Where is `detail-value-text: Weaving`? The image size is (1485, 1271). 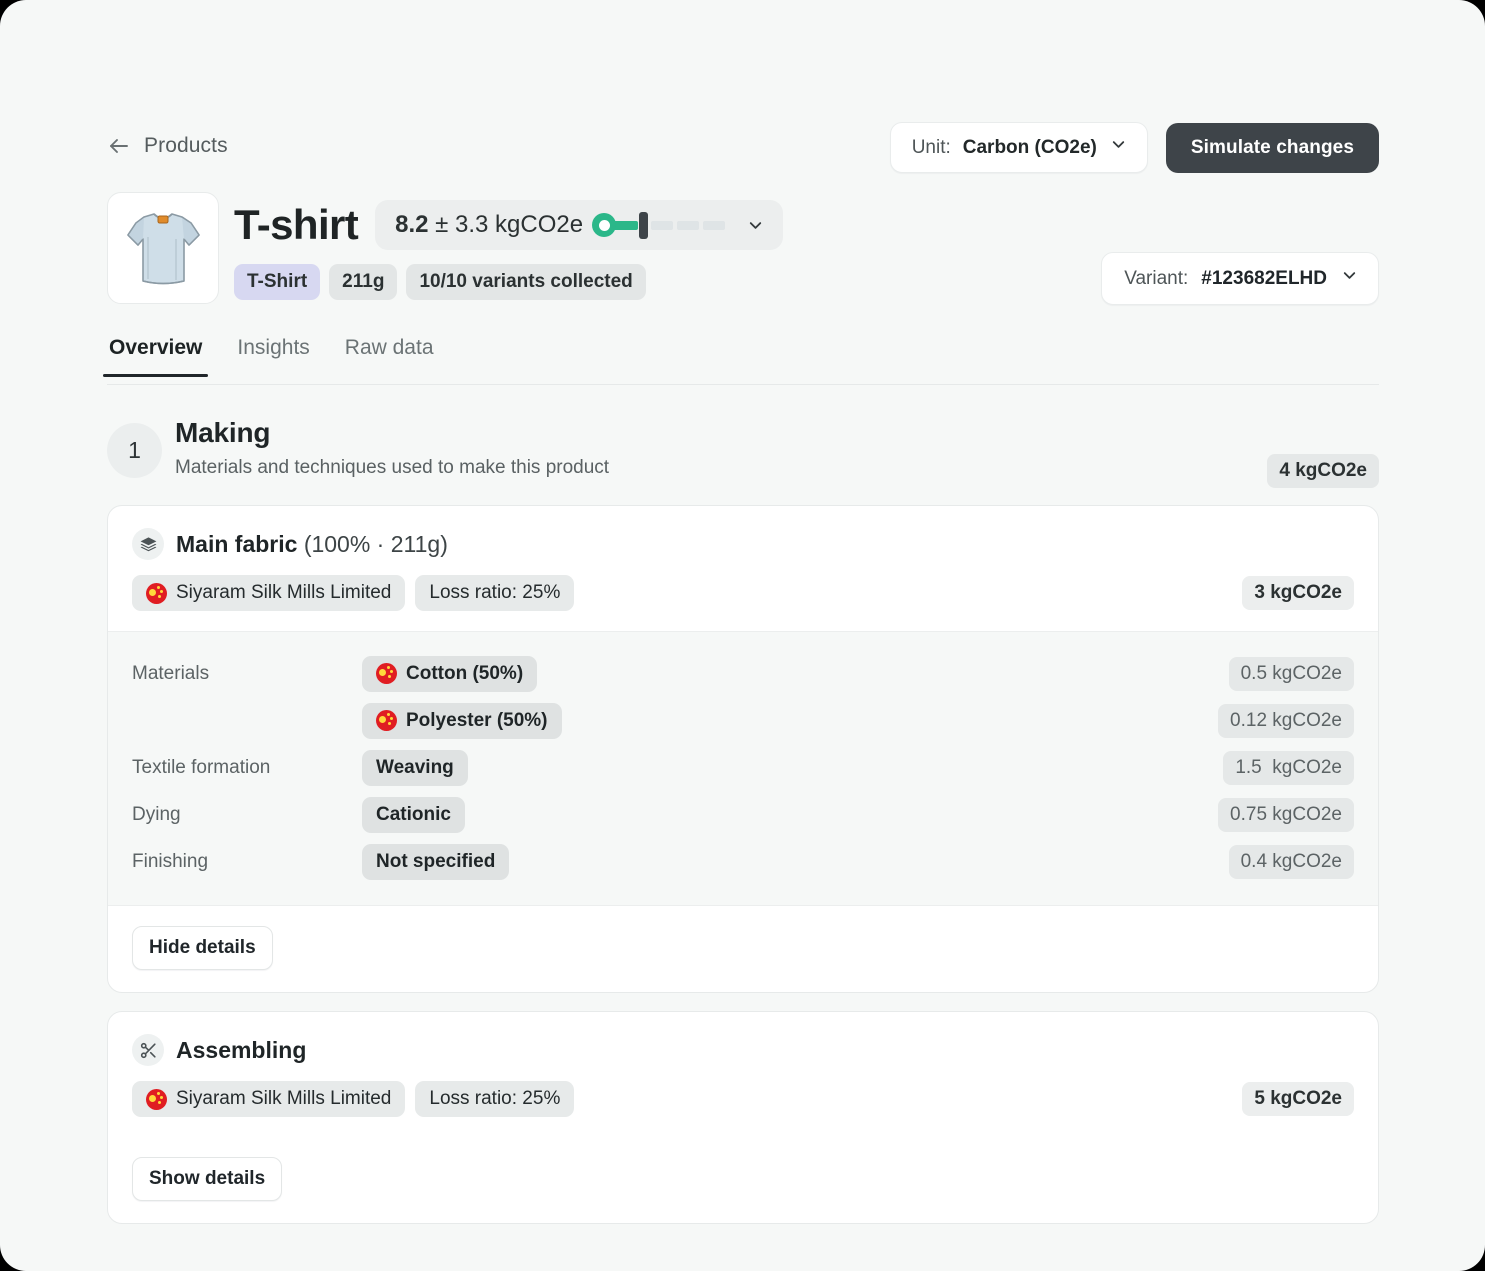 detail-value-text: Weaving is located at coordinates (415, 767).